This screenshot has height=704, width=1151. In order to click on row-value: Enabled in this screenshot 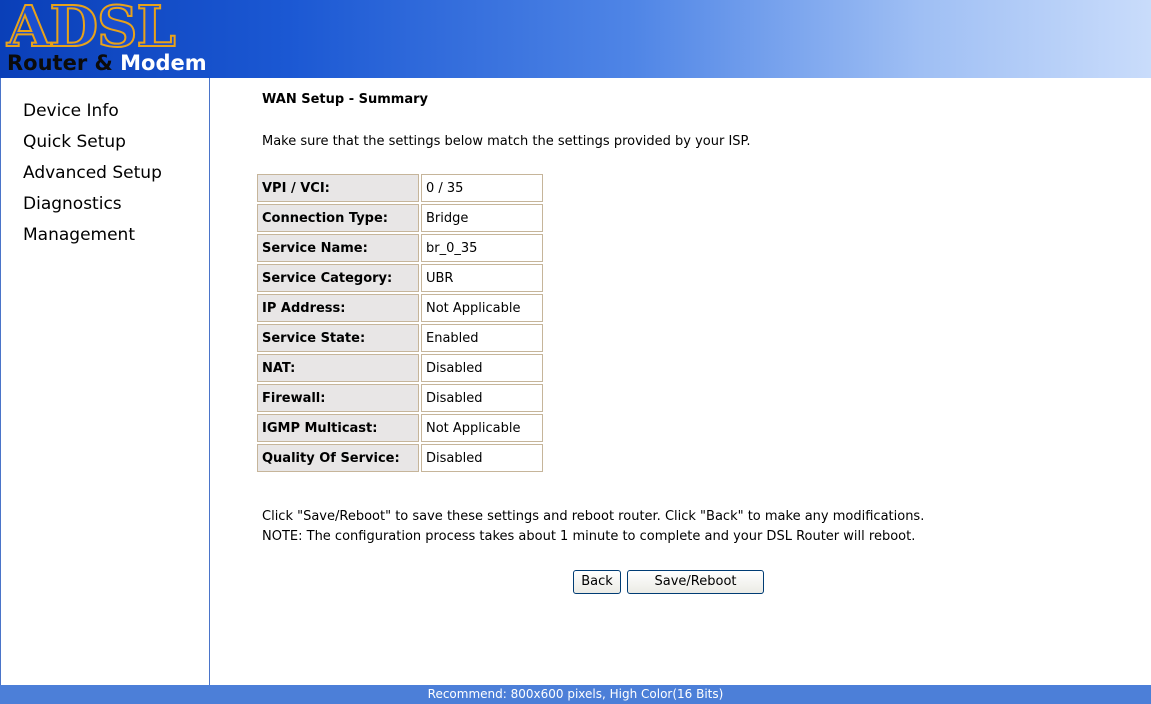, I will do `click(482, 338)`.